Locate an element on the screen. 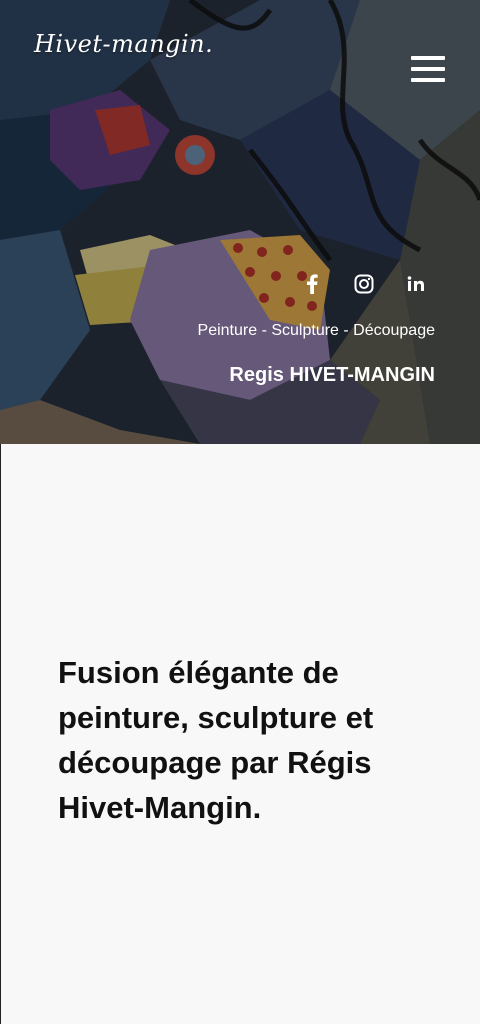 The height and width of the screenshot is (1024, 480). linkedin-icon is located at coordinates (416, 284).